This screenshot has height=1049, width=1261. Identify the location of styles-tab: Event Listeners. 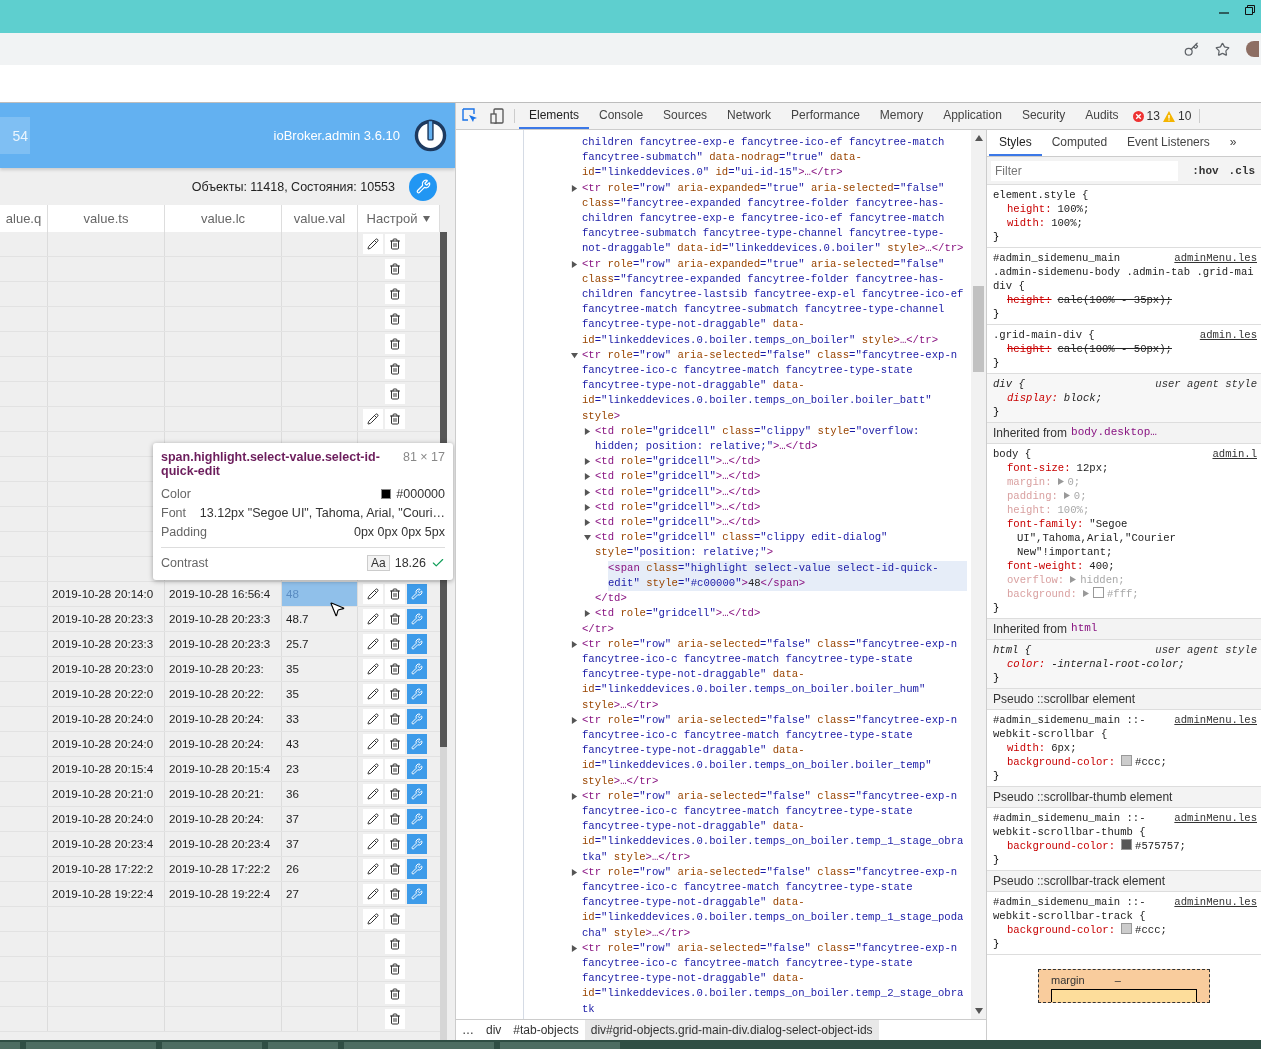
(1168, 143).